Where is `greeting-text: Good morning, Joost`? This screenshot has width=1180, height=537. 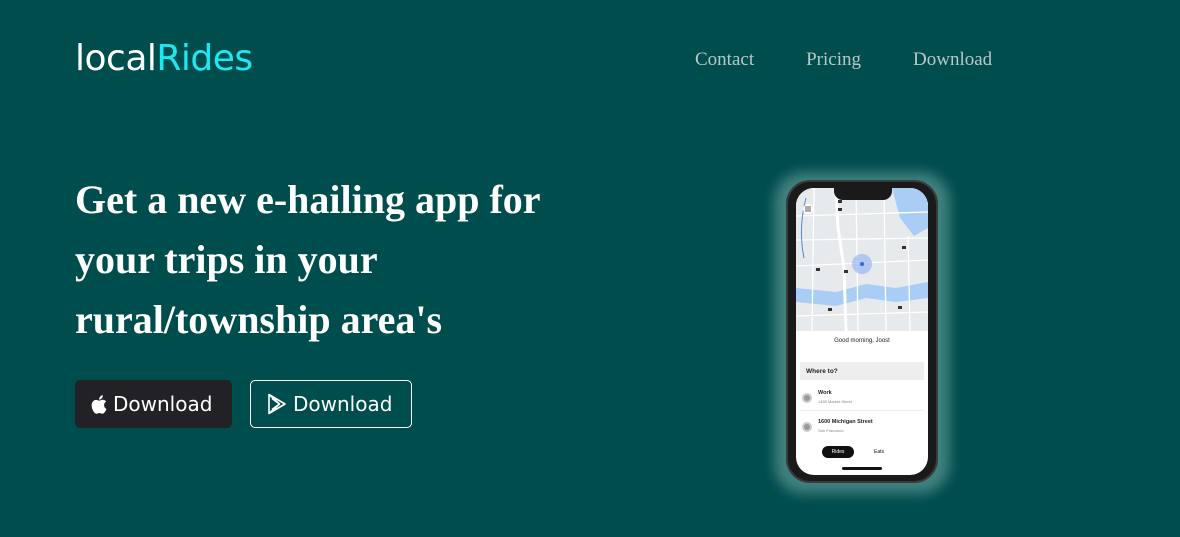 greeting-text: Good morning, Joost is located at coordinates (862, 341).